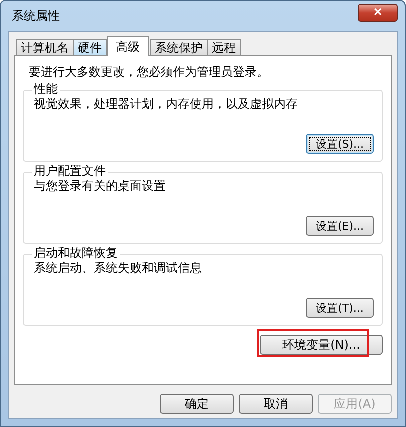 The width and height of the screenshot is (406, 427). I want to click on tab: 高级, so click(128, 46).